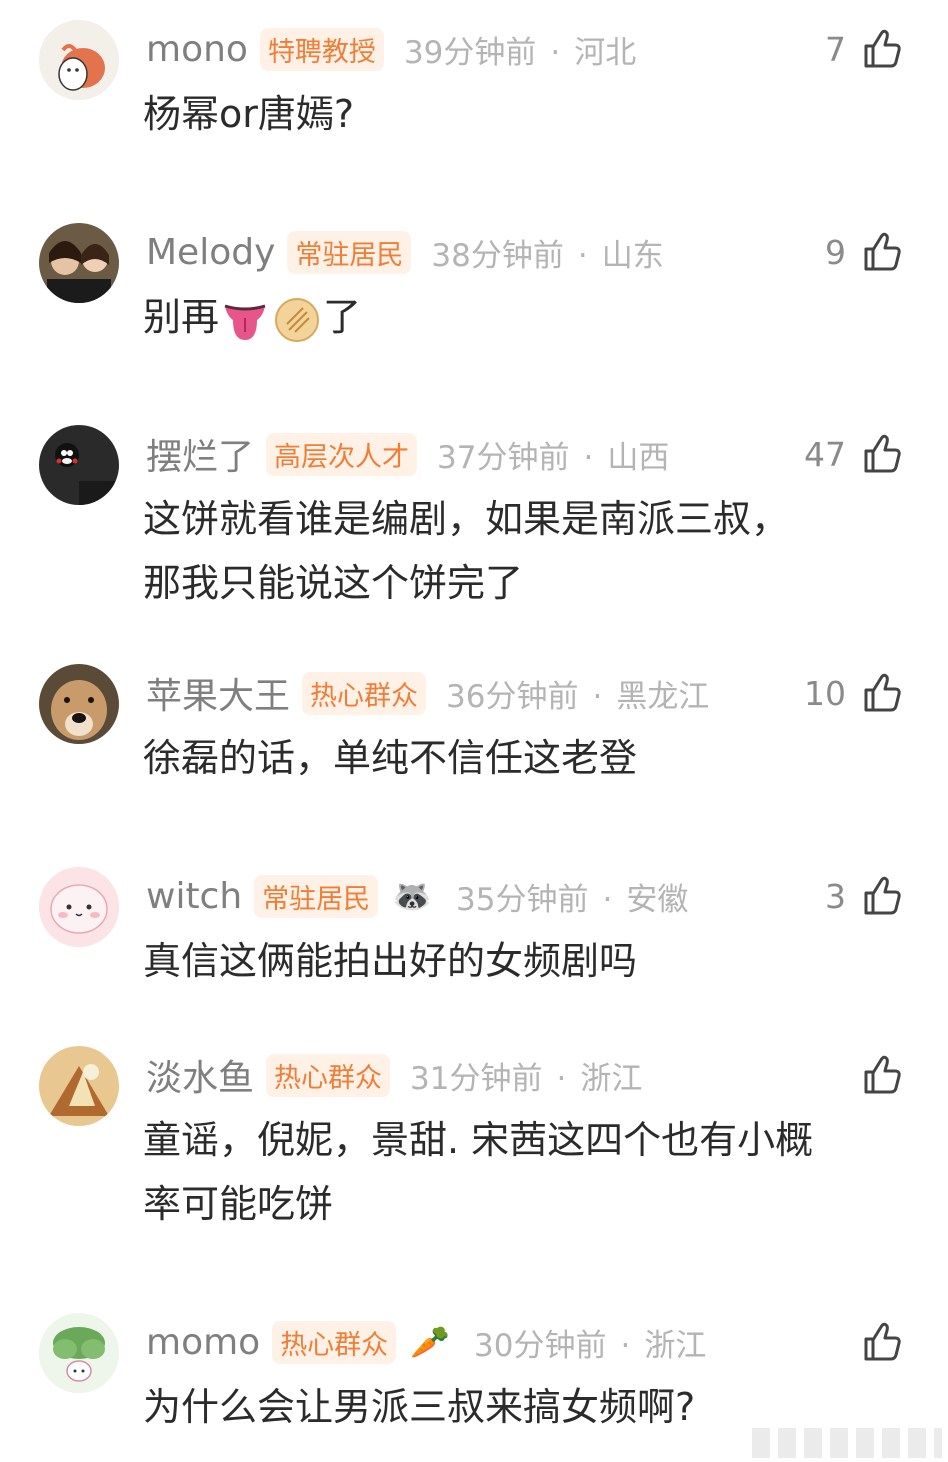  I want to click on timestamp: 37分钟前, so click(503, 457).